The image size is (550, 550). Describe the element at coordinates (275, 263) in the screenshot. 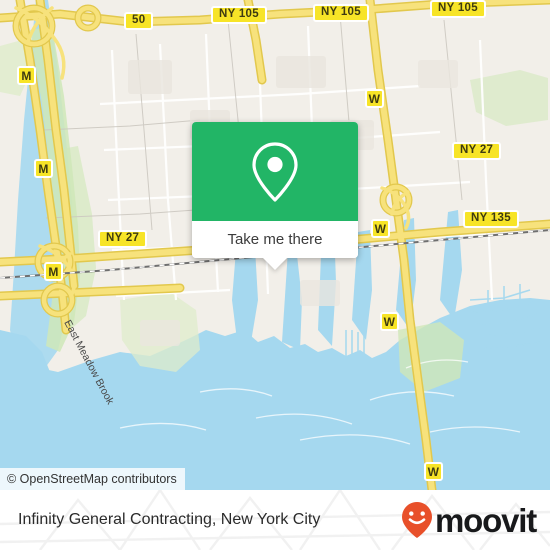

I see `popup-pointer-tail` at that location.